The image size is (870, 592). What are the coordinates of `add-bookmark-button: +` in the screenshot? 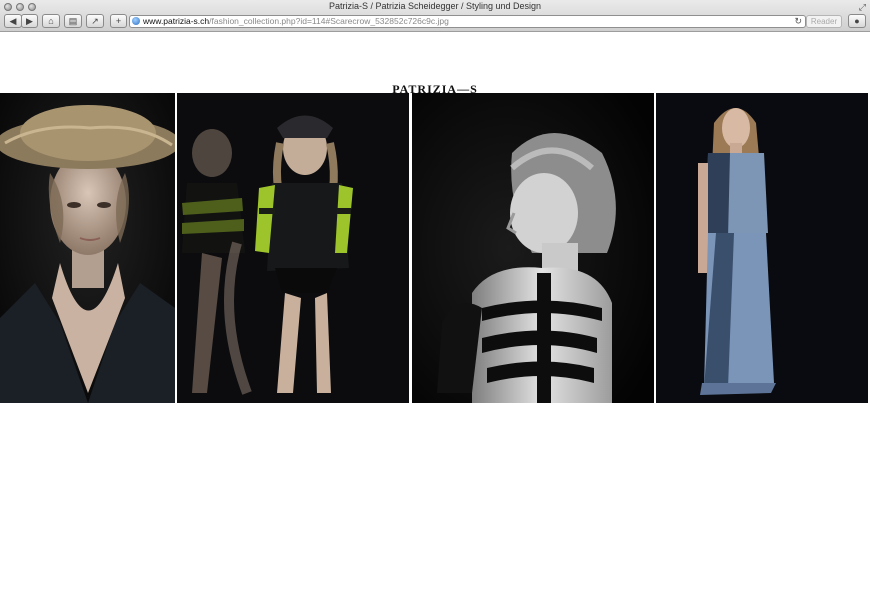 It's located at (118, 21).